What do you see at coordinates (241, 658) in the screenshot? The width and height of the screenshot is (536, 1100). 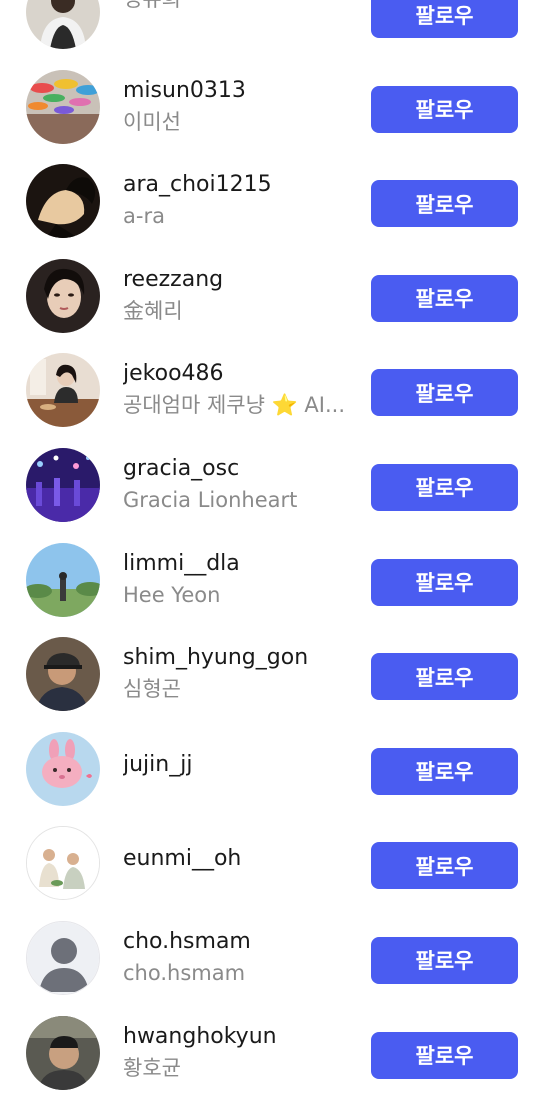 I see `username: shim_hyung_gon` at bounding box center [241, 658].